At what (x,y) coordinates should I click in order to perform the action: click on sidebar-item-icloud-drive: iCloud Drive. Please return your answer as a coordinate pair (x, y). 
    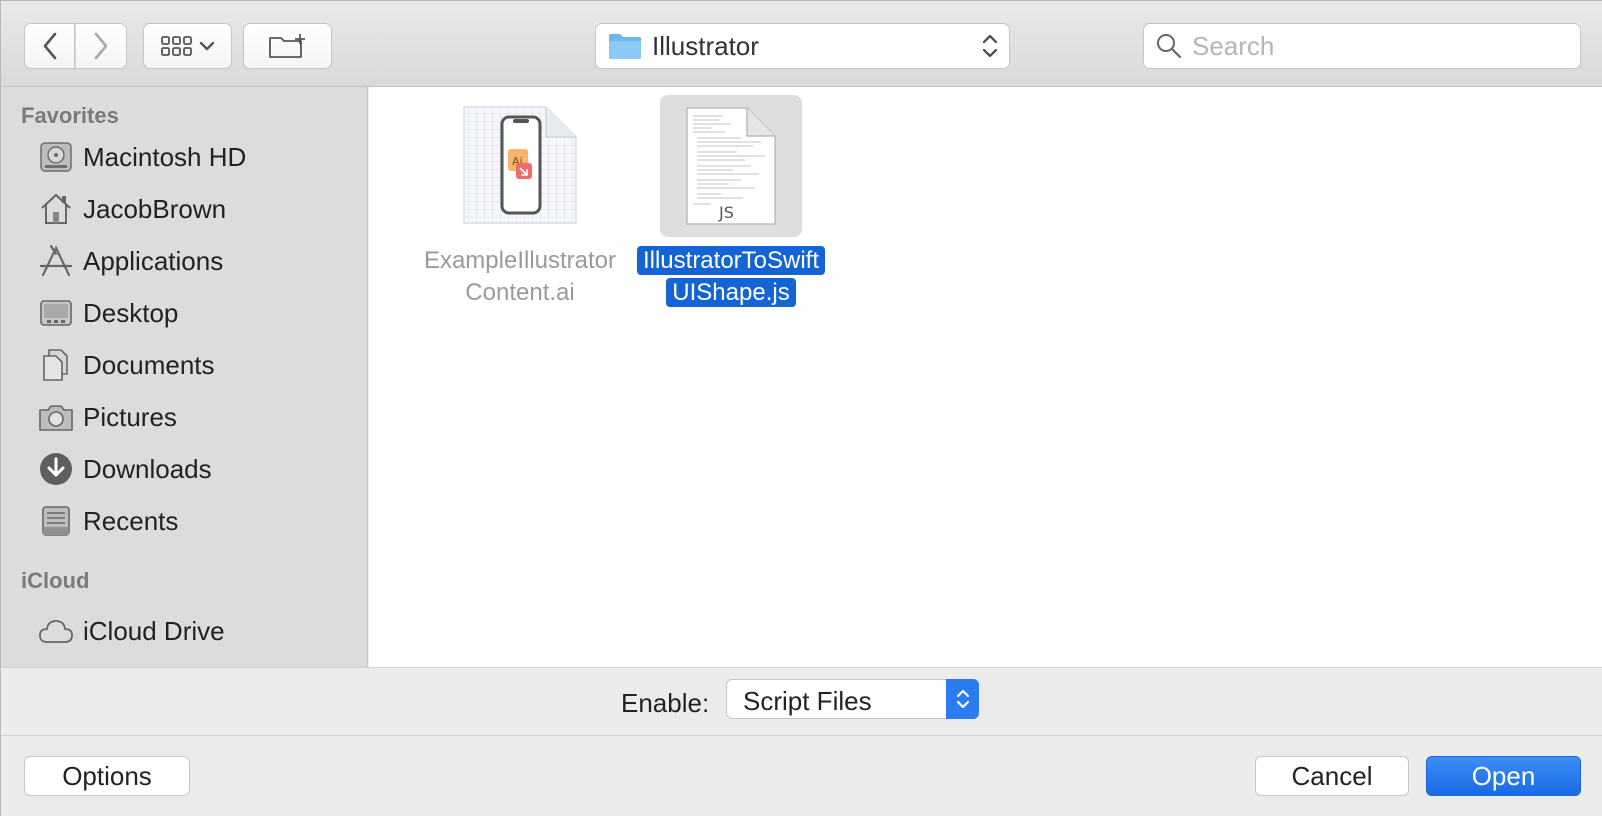
    Looking at the image, I should click on (184, 631).